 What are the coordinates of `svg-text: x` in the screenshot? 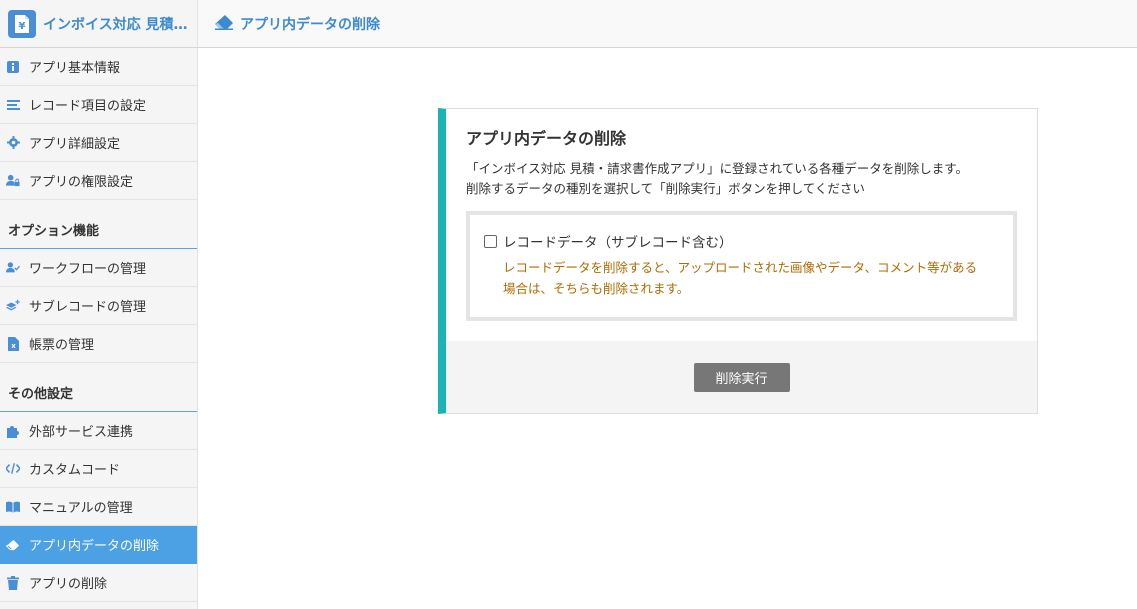 It's located at (13, 346).